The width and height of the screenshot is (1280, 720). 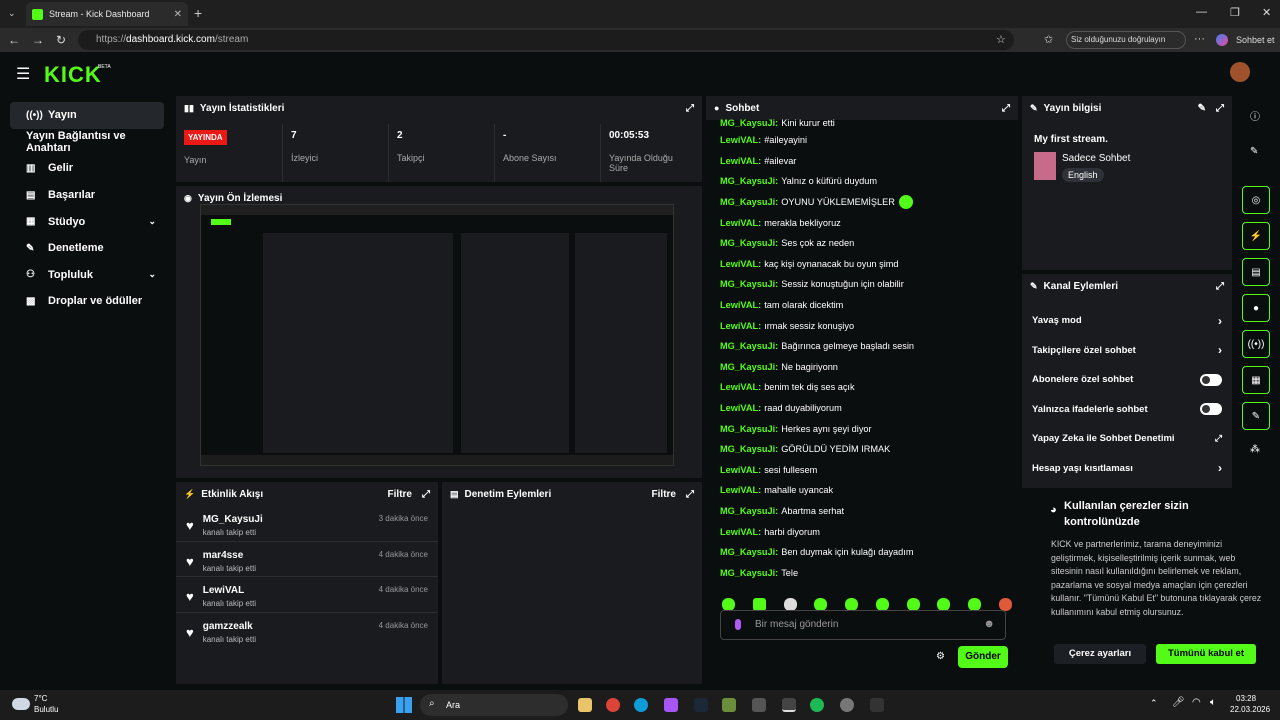 What do you see at coordinates (1048, 39) in the screenshot?
I see `favorites-icon: ✩` at bounding box center [1048, 39].